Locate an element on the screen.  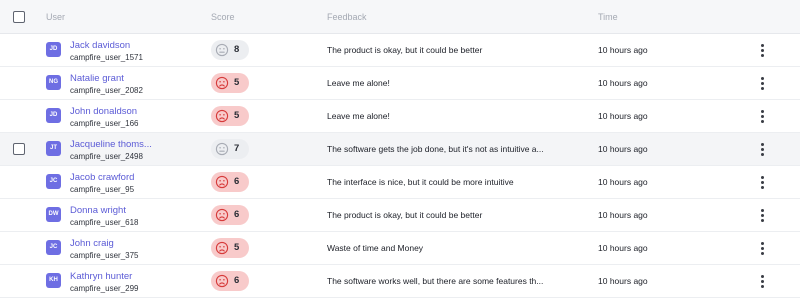
user-name-link: Kathryn hunter is located at coordinates (101, 276).